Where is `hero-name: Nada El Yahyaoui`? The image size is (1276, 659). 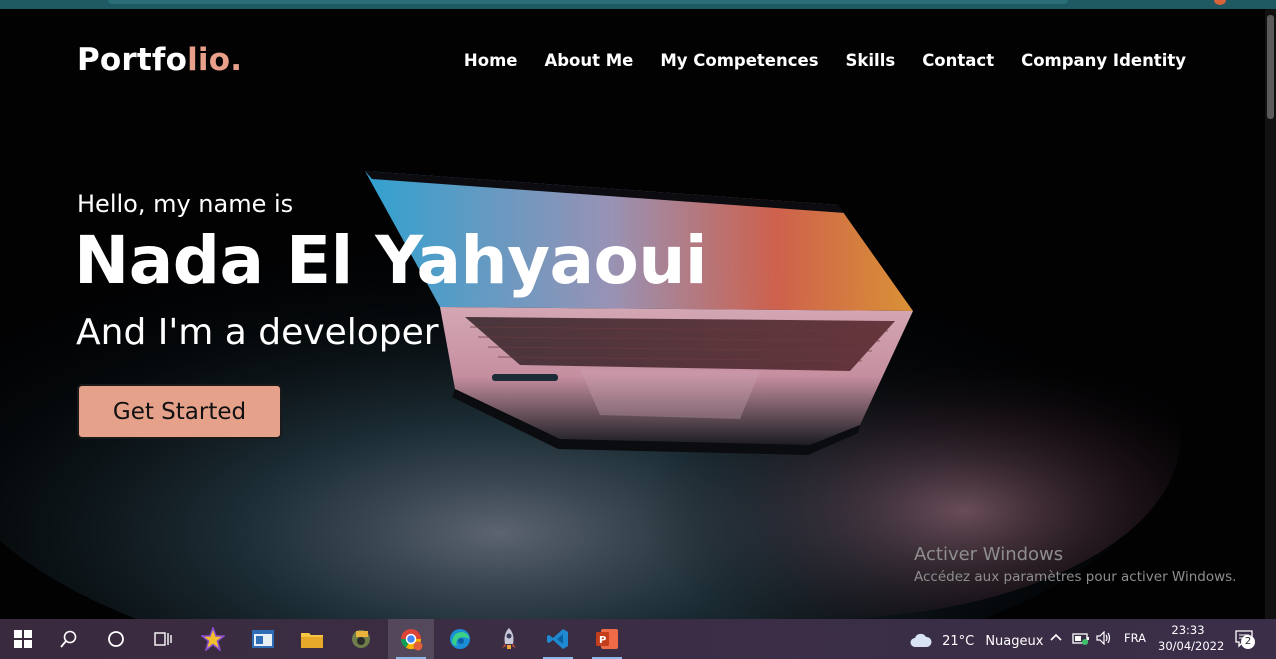
hero-name: Nada El Yahyaoui is located at coordinates (391, 260).